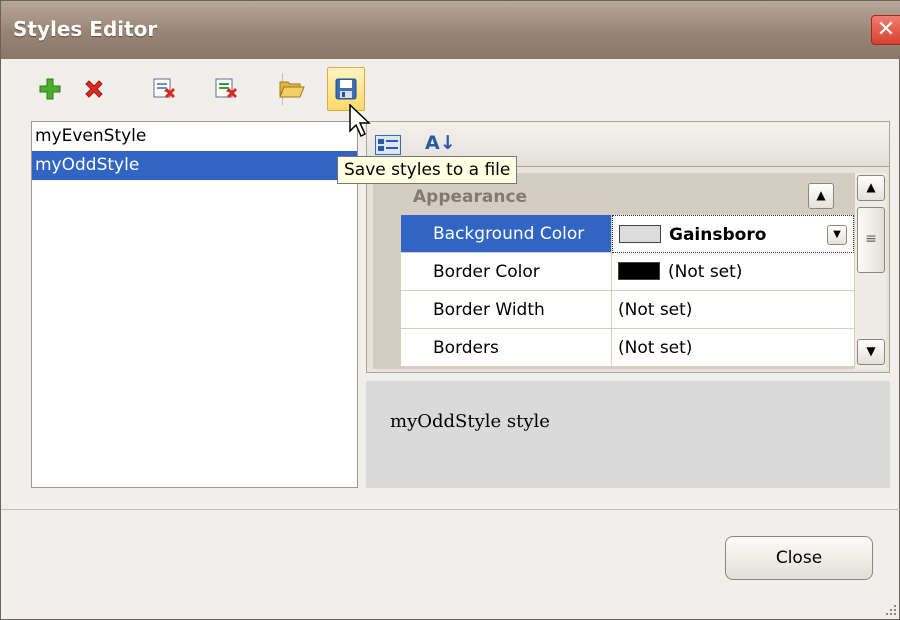 The width and height of the screenshot is (900, 620). Describe the element at coordinates (388, 145) in the screenshot. I see `categorized-icon` at that location.